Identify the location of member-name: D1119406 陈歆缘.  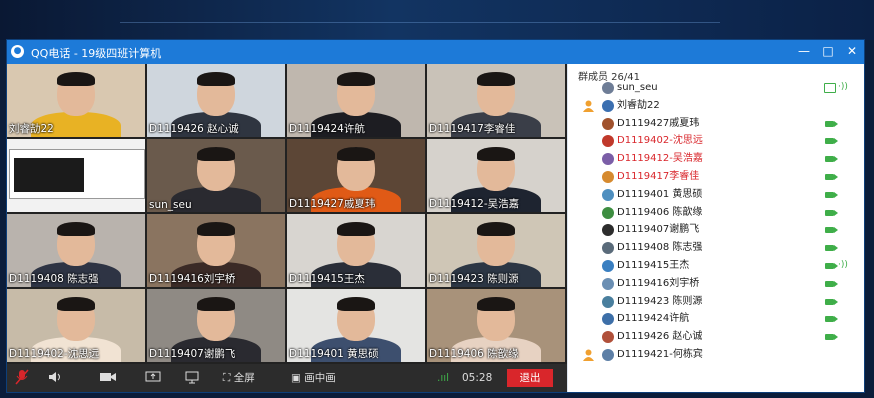
(660, 212).